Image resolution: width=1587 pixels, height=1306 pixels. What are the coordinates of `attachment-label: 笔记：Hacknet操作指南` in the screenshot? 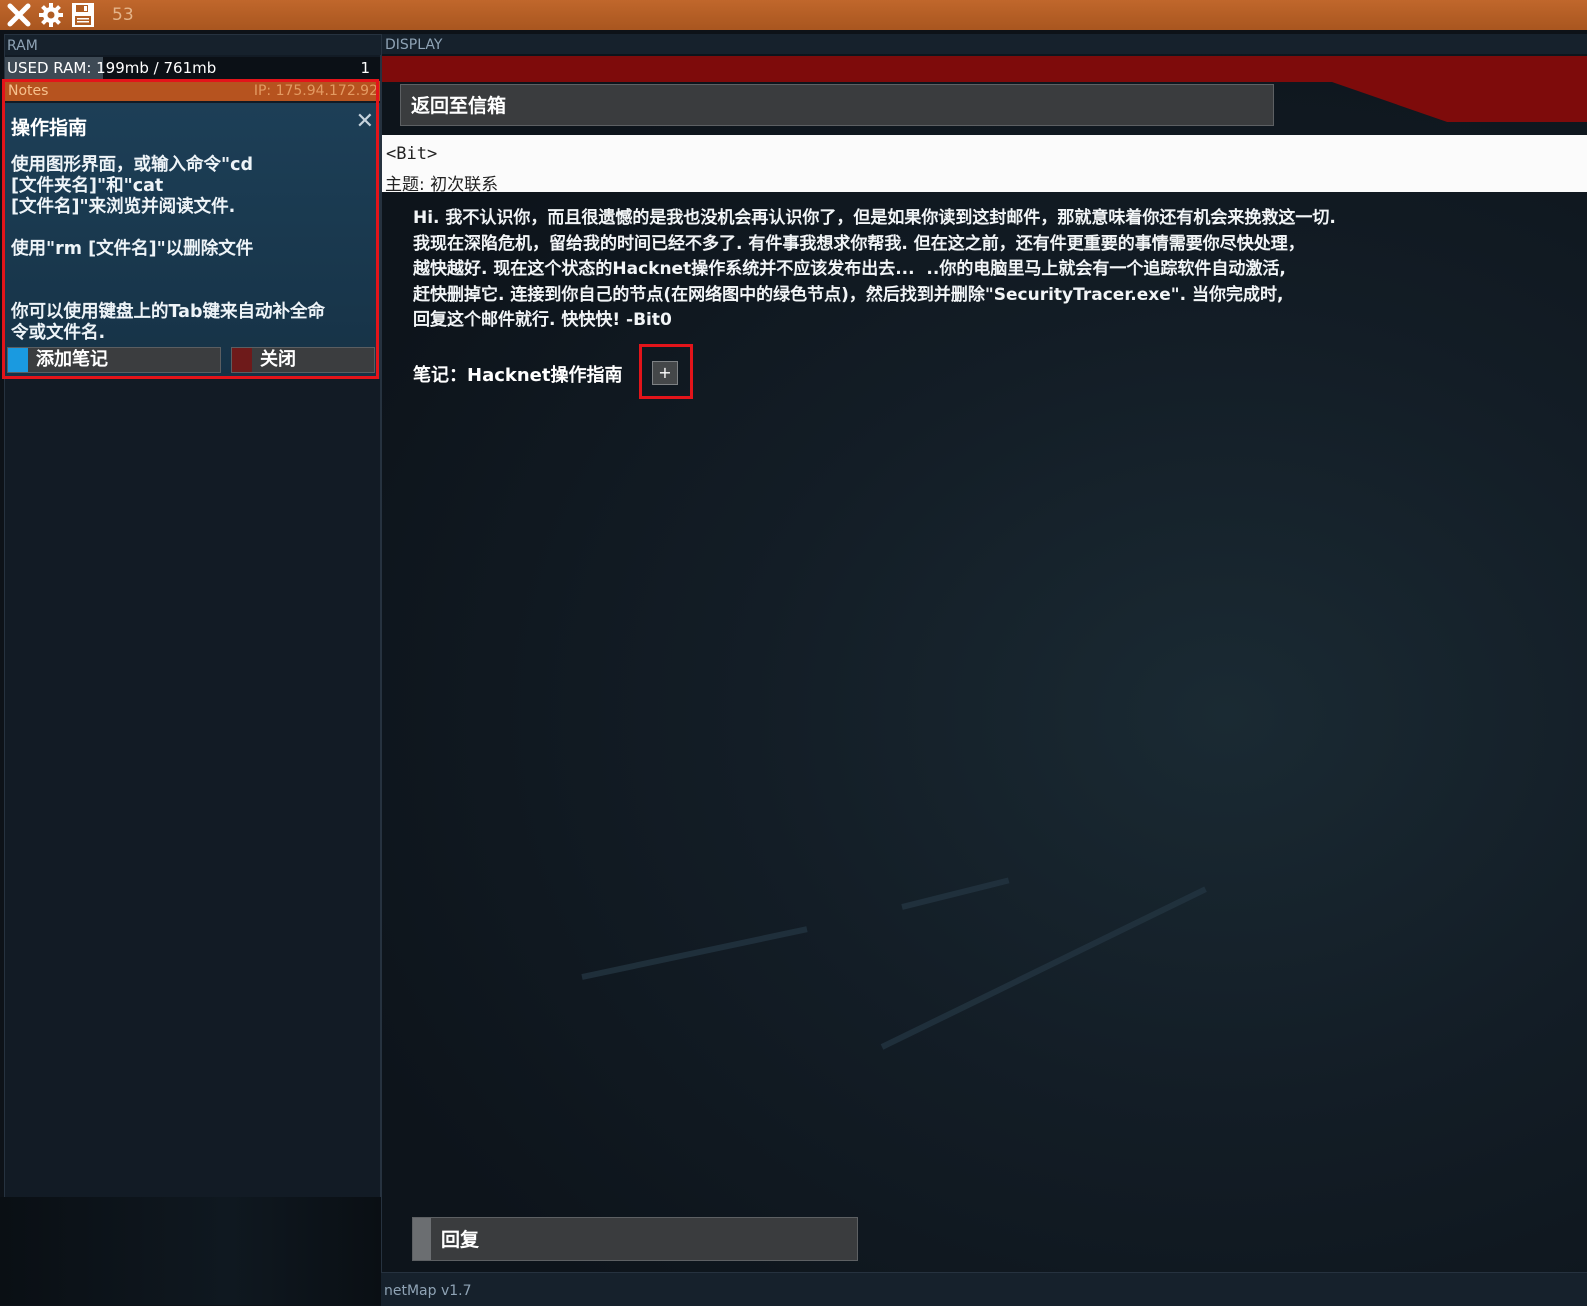 It's located at (518, 375).